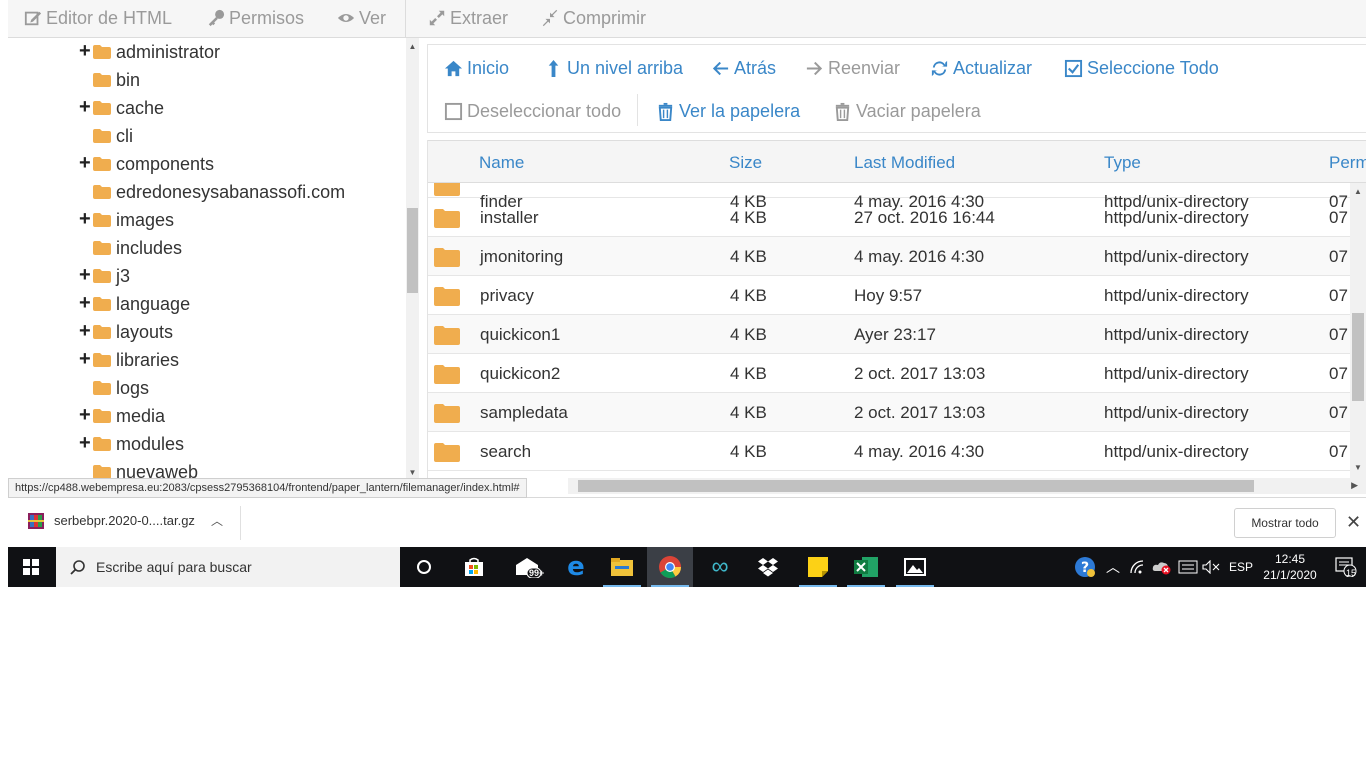  What do you see at coordinates (1241, 567) in the screenshot?
I see `language-indicator: ESP` at bounding box center [1241, 567].